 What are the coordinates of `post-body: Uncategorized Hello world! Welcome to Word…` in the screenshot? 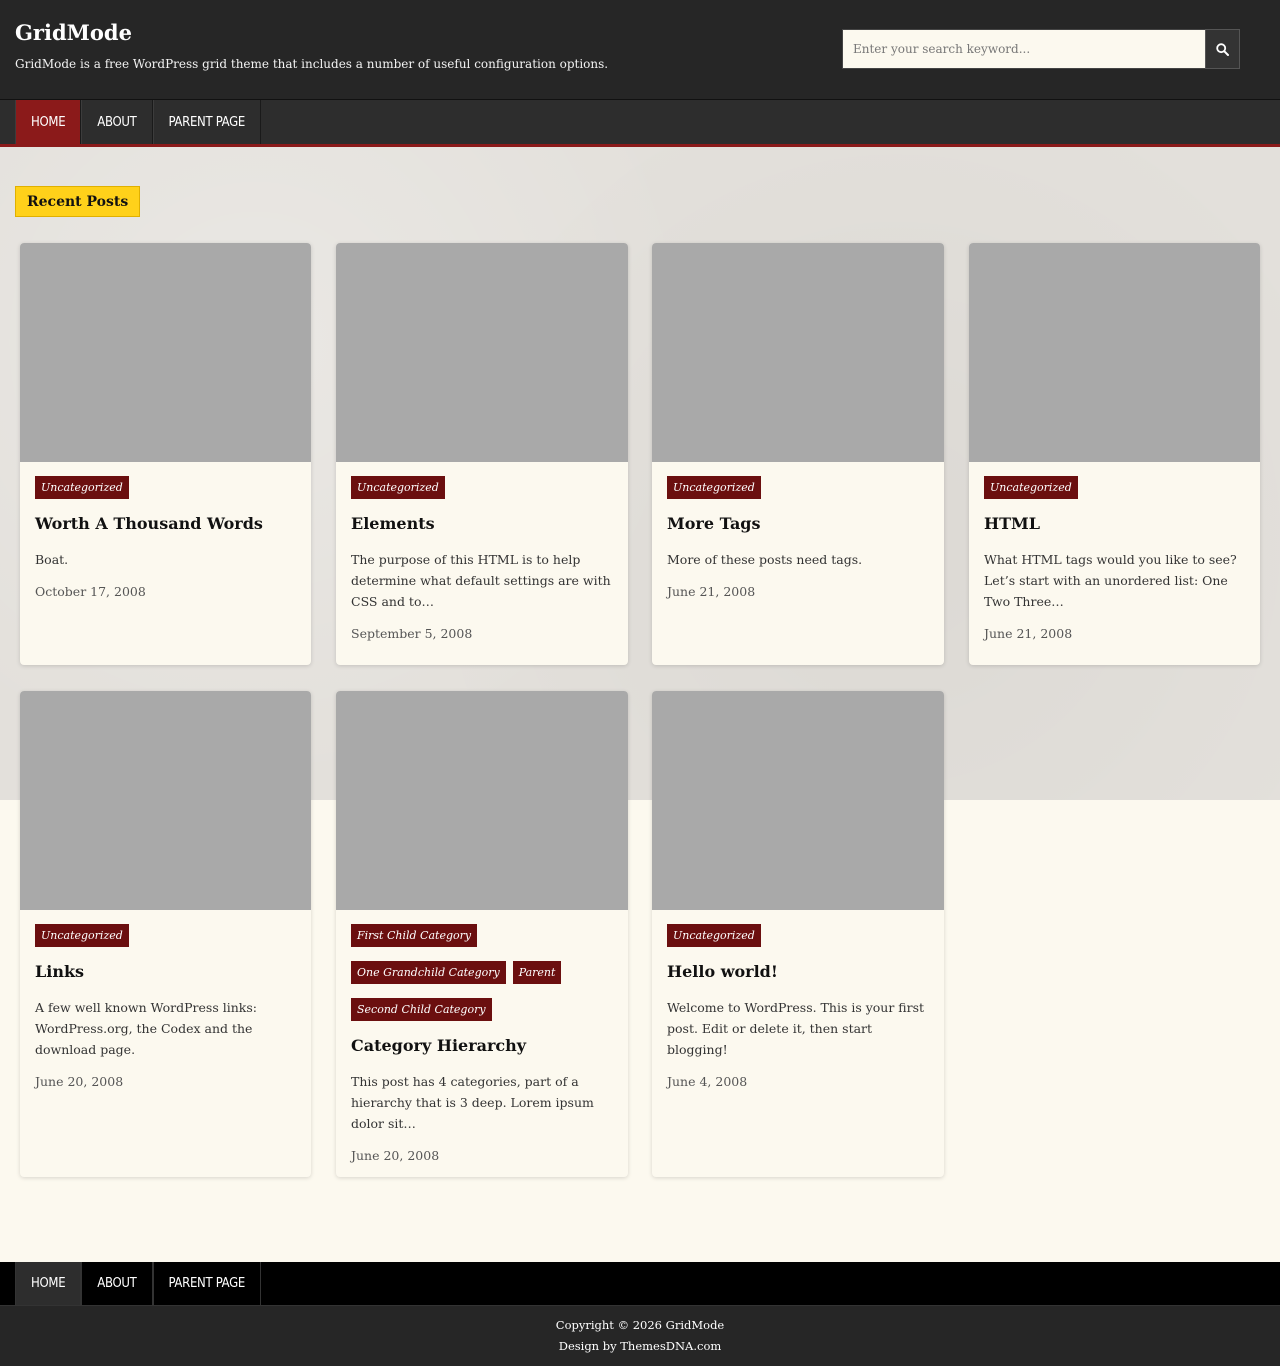 It's located at (798, 1006).